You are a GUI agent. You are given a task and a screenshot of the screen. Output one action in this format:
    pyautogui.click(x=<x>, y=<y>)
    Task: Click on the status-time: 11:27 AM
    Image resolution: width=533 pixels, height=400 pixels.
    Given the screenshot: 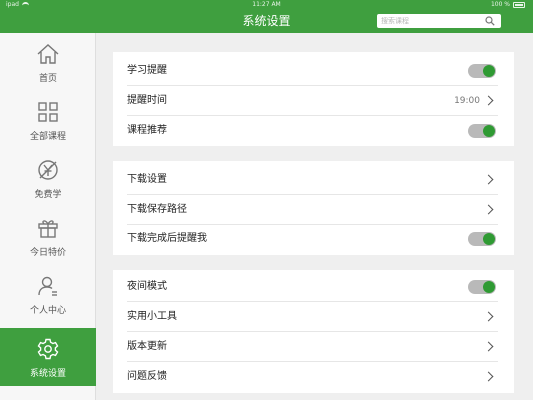 What is the action you would take?
    pyautogui.click(x=266, y=4)
    